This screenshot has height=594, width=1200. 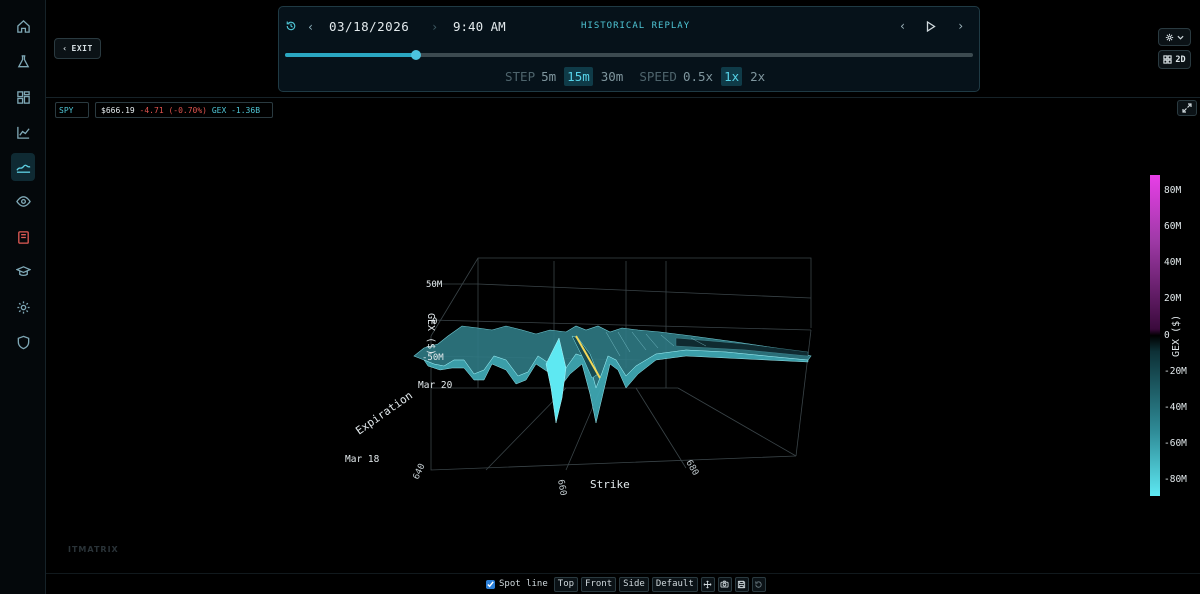 I want to click on step-option-15m: 15m, so click(x=578, y=76).